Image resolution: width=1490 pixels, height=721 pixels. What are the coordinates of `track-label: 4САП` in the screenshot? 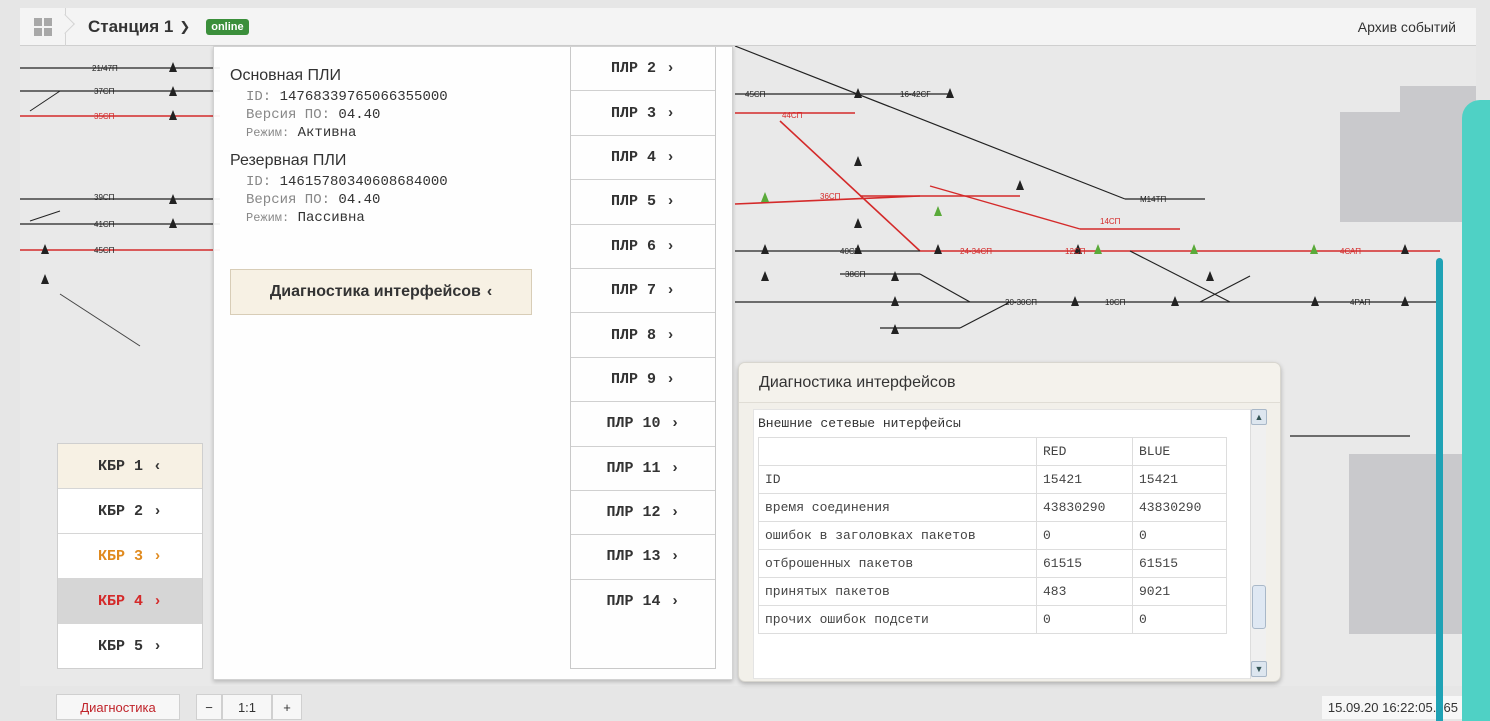 It's located at (1350, 251).